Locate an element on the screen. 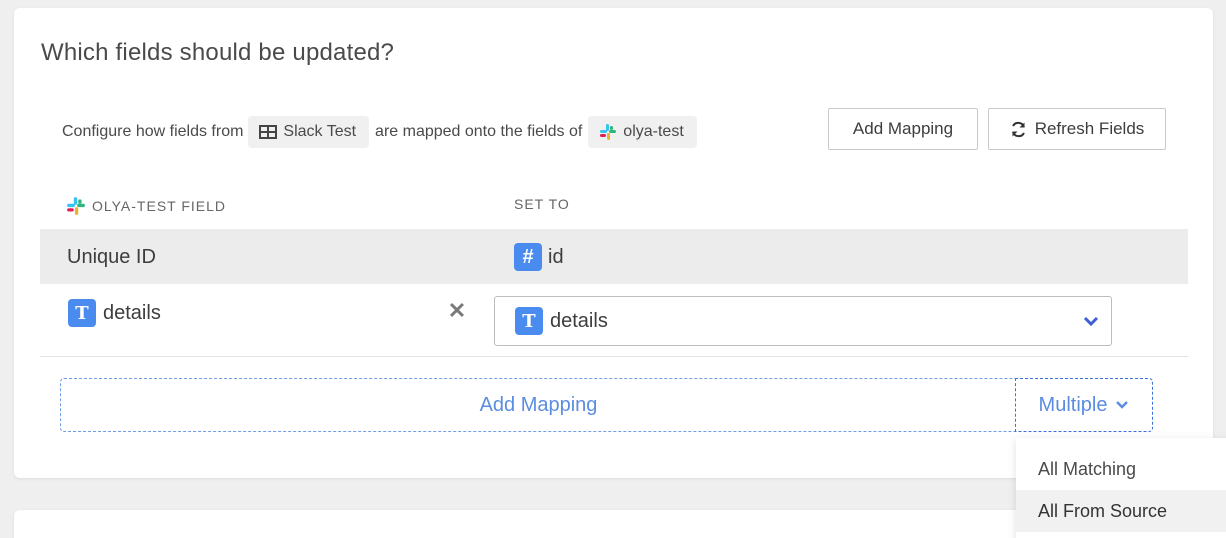  refresh-icon is located at coordinates (1018, 129).